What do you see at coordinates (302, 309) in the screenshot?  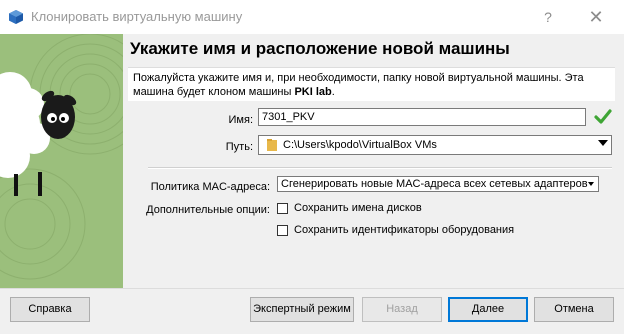 I see `expert-mode-button: Экспертный режим` at bounding box center [302, 309].